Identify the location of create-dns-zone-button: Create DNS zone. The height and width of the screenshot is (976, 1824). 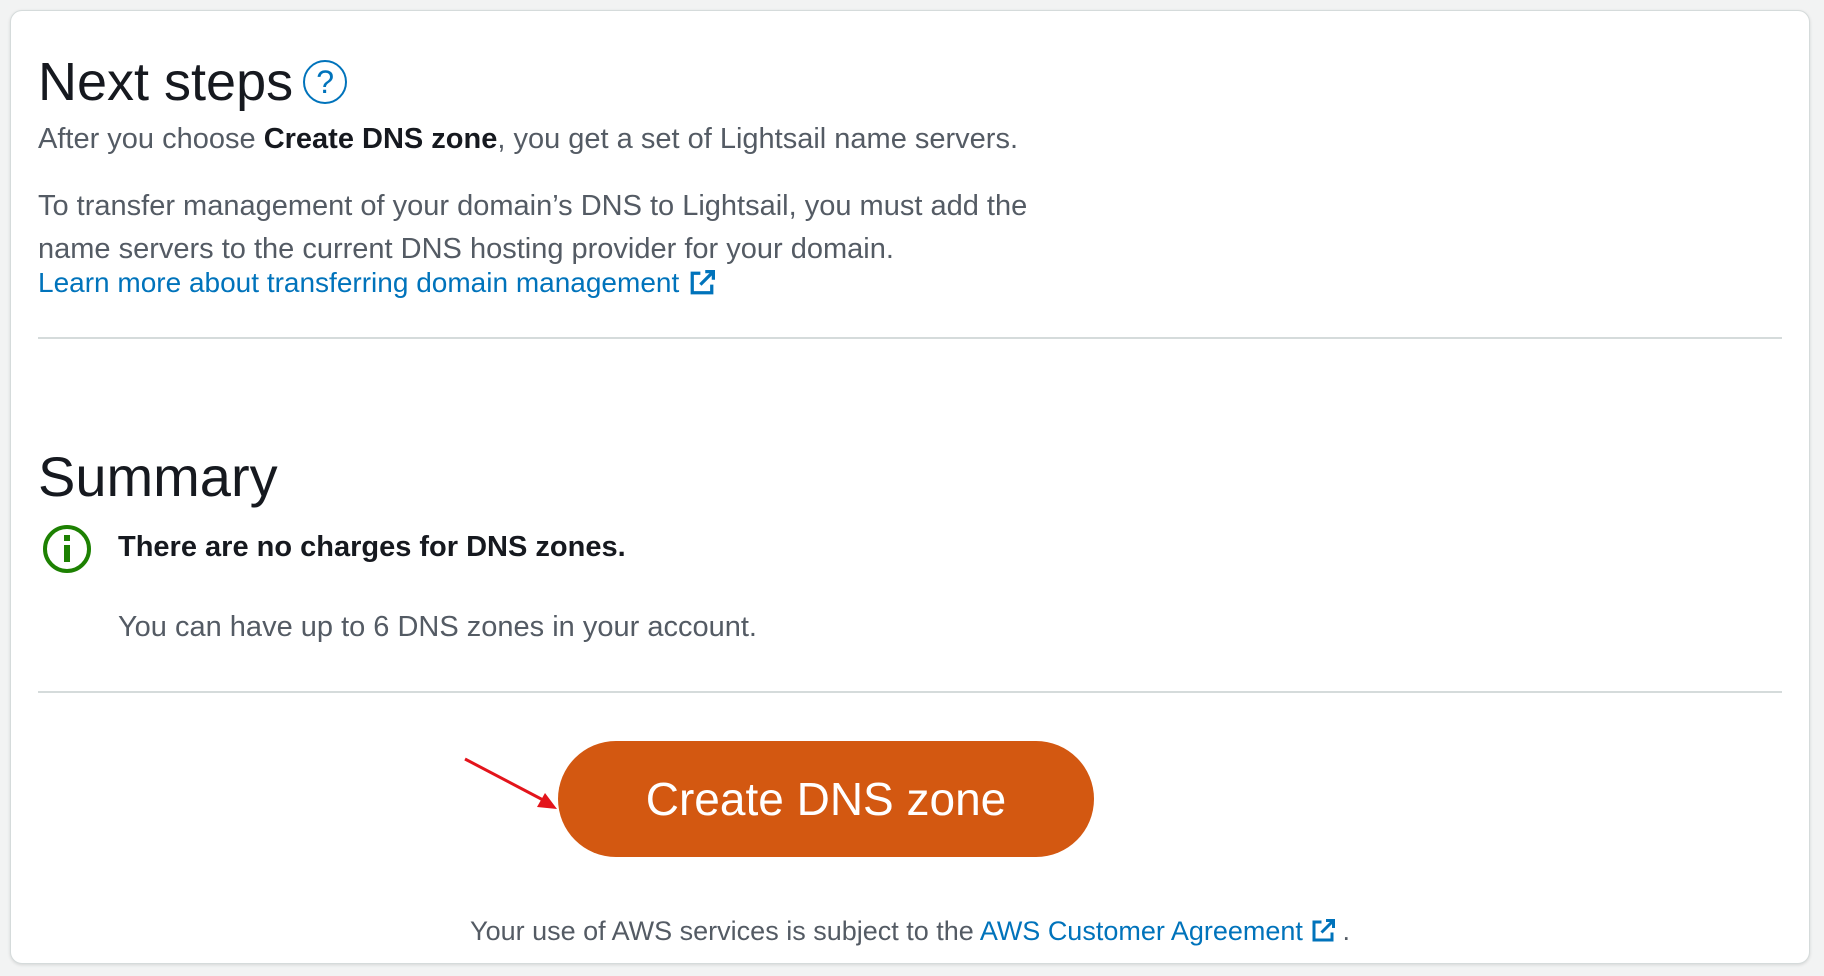
(826, 799).